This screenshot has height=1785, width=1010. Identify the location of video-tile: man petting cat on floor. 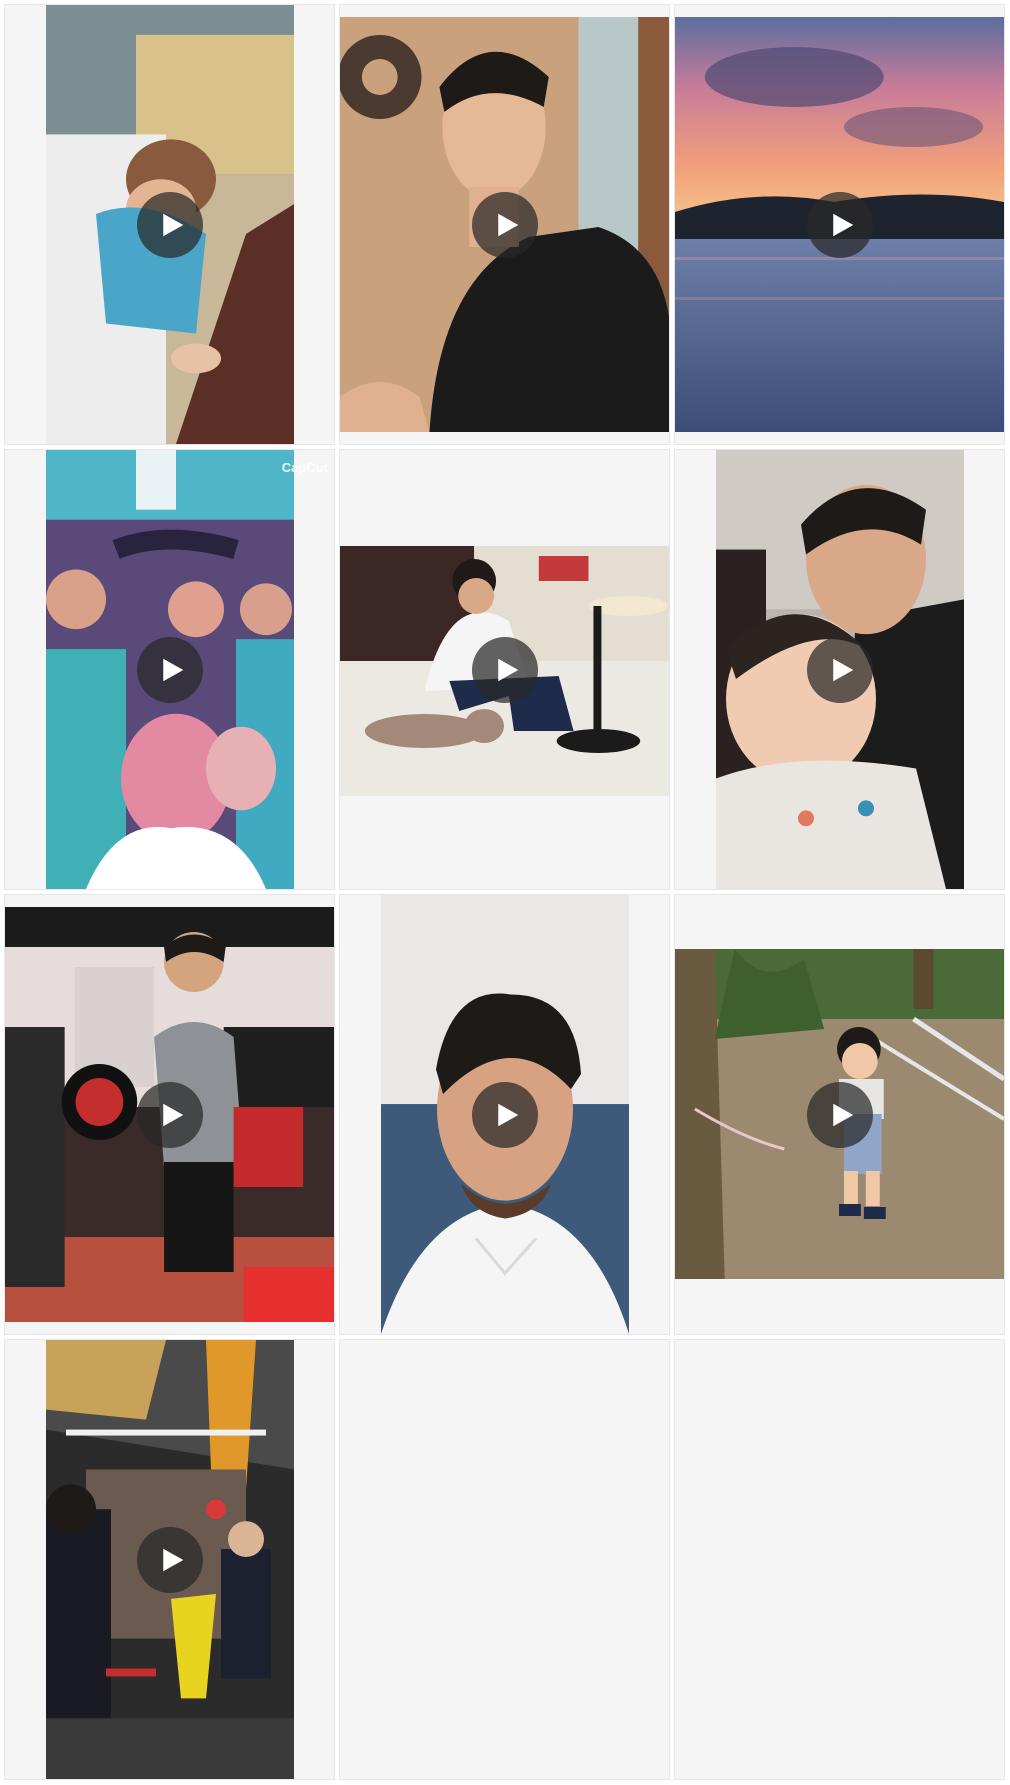
(504, 669).